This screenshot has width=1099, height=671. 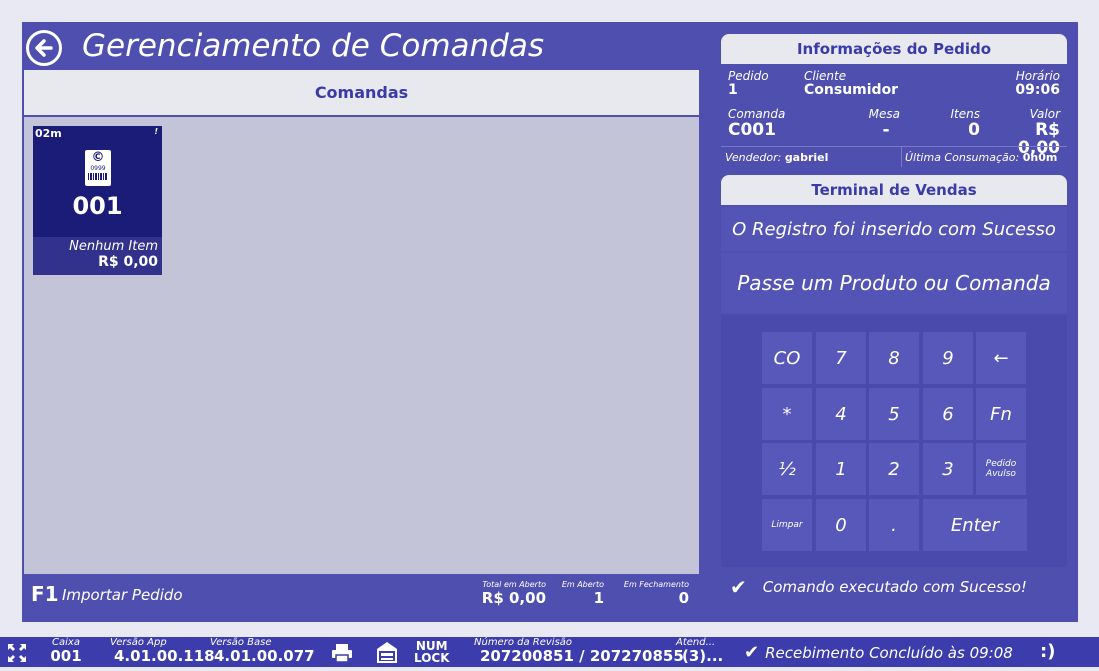 I want to click on card-alert-flag: !, so click(x=156, y=131).